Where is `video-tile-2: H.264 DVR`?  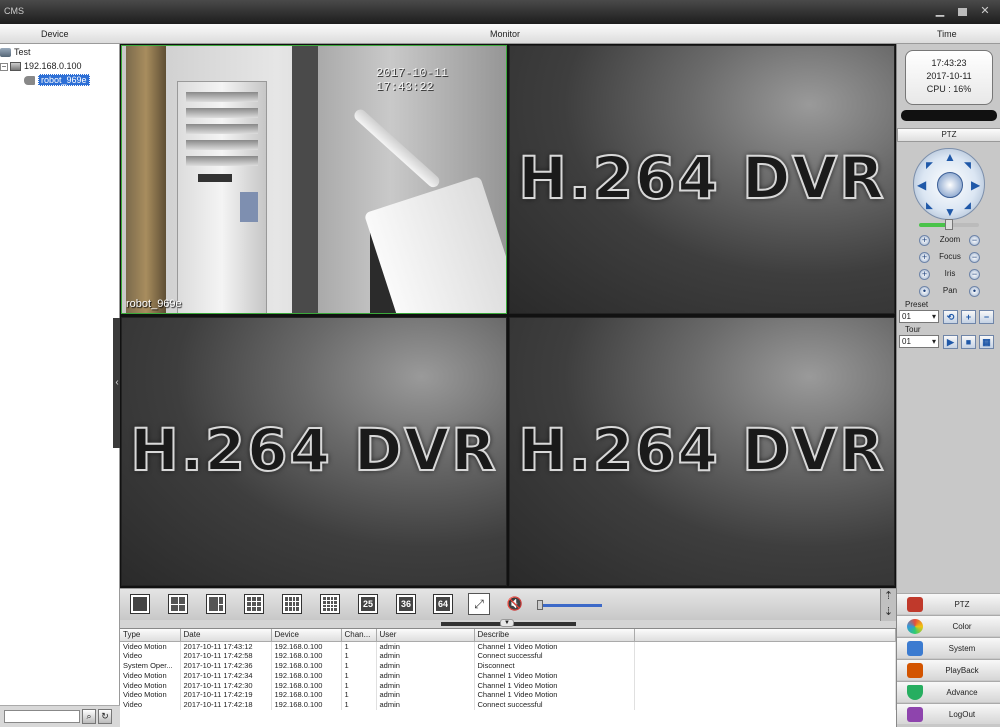 video-tile-2: H.264 DVR is located at coordinates (702, 179).